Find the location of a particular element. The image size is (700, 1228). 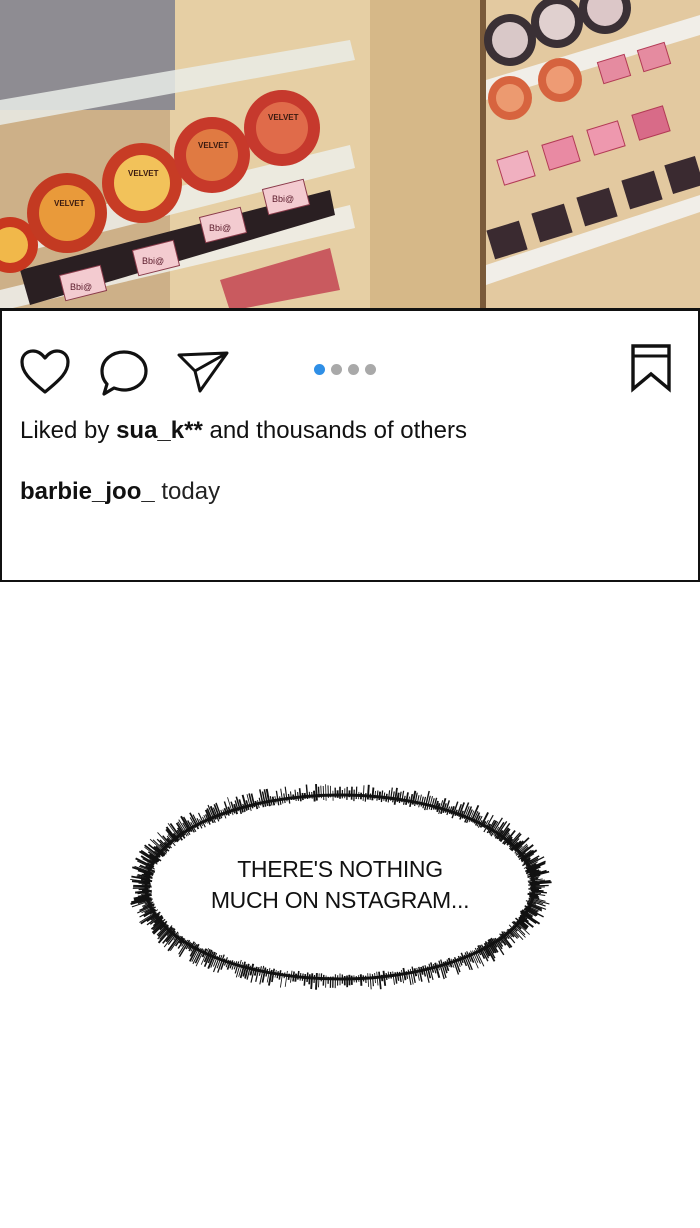

likes-user-link: sua_k** is located at coordinates (159, 430).